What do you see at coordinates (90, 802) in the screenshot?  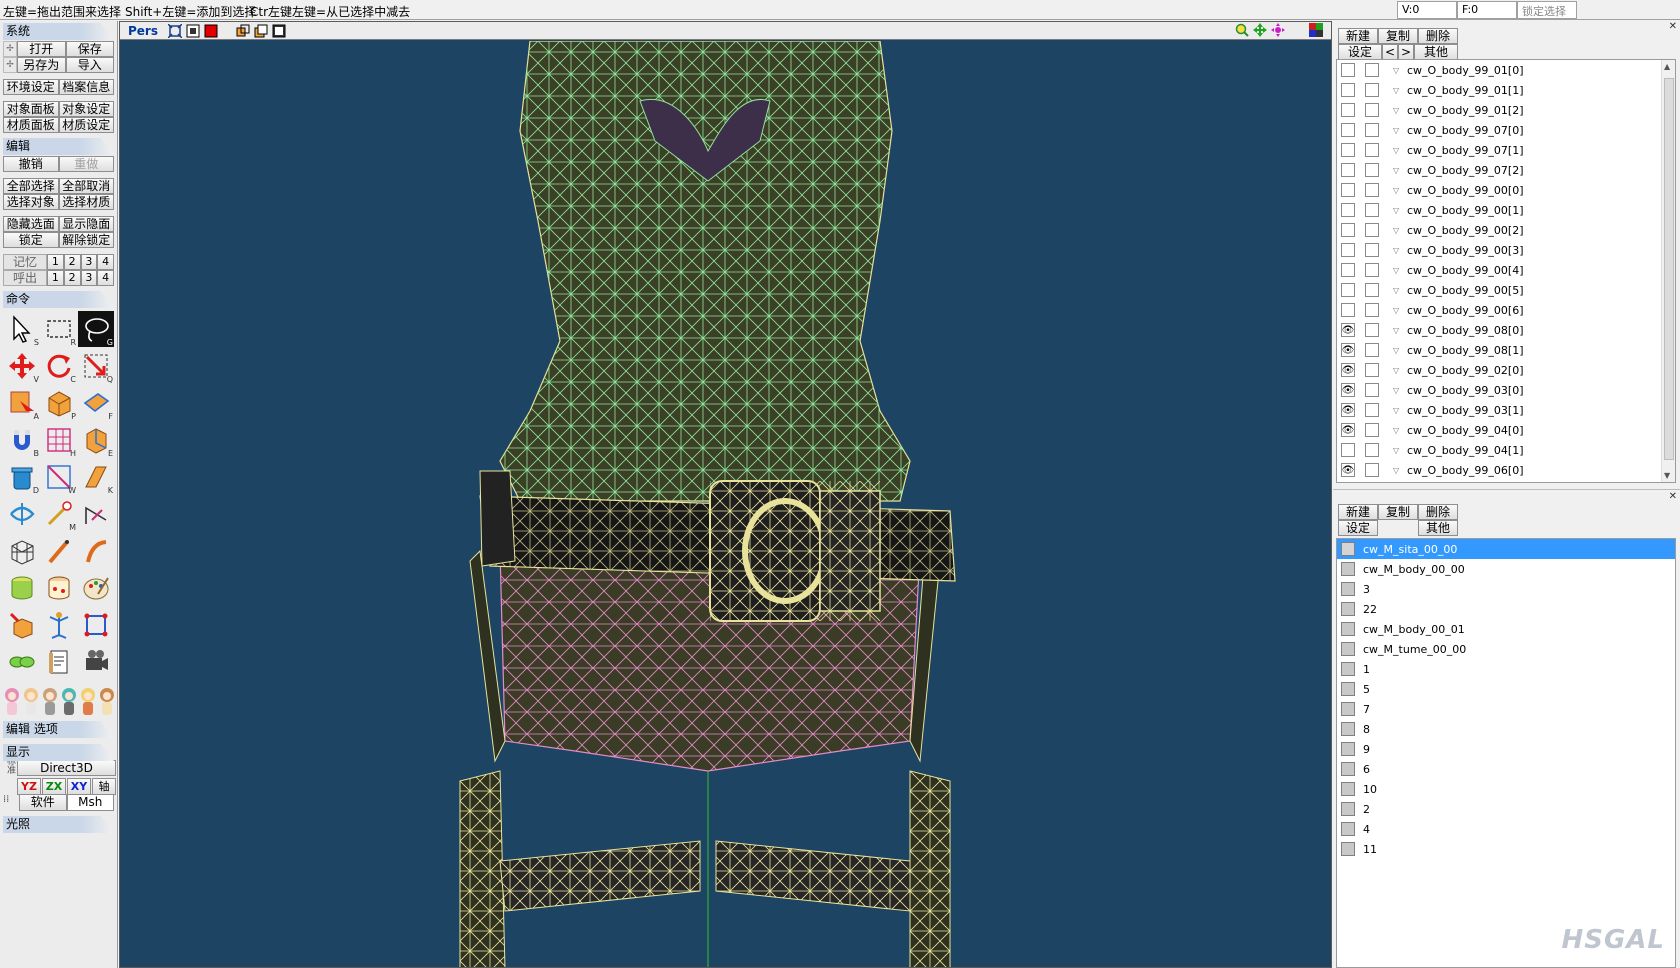 I see `msh-render-button: Msh` at bounding box center [90, 802].